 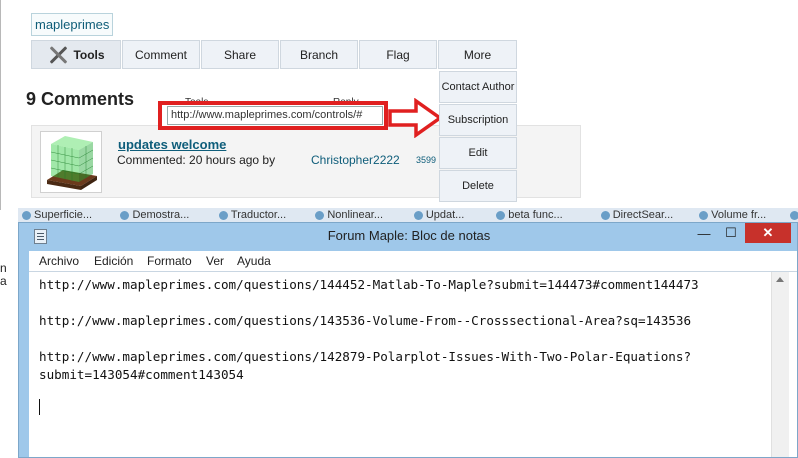 I want to click on post-toolbar: Tools Comment Share Branch Flag More, so click(x=274, y=55).